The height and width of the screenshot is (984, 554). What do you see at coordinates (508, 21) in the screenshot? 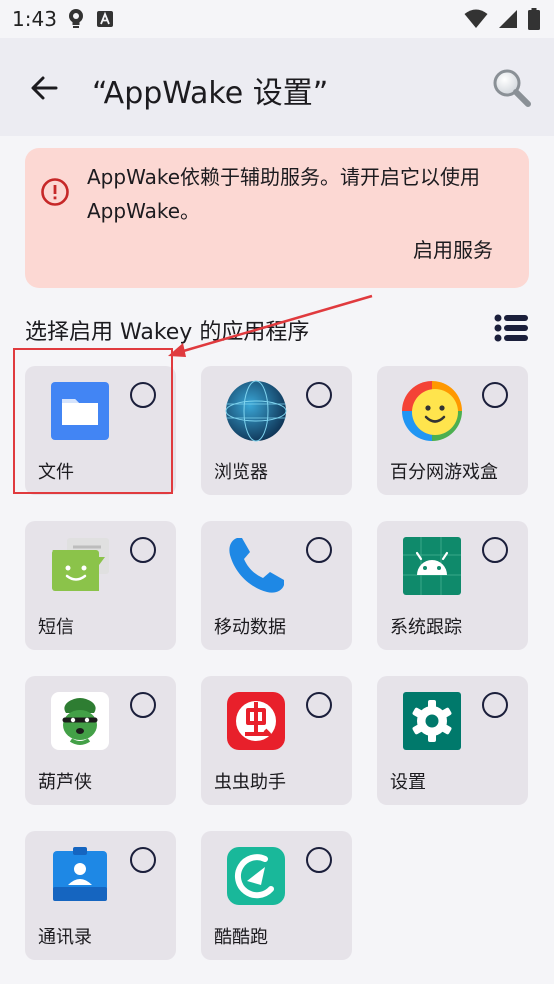
I see `signal-icon` at bounding box center [508, 21].